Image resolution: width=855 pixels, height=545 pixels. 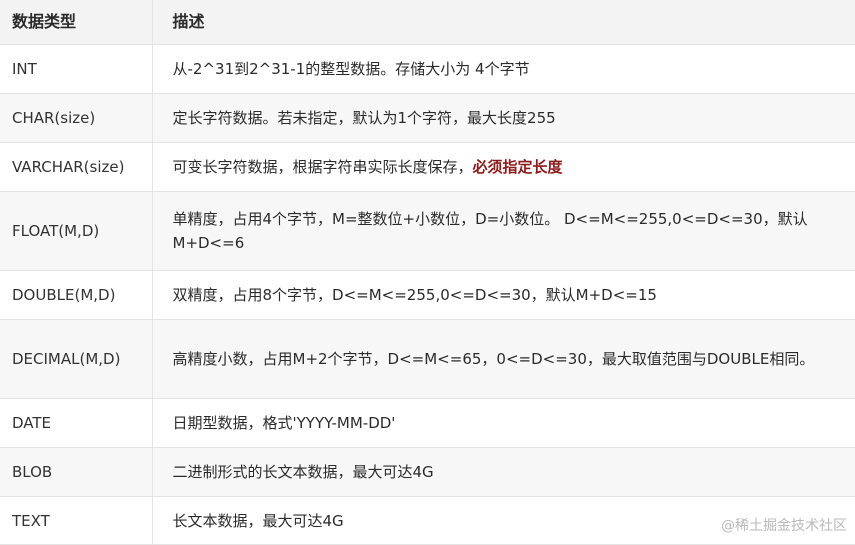 I want to click on table-row: INT 从-2^31到2^31-1的整型数据。存储大小为 4个字节, so click(x=427, y=69).